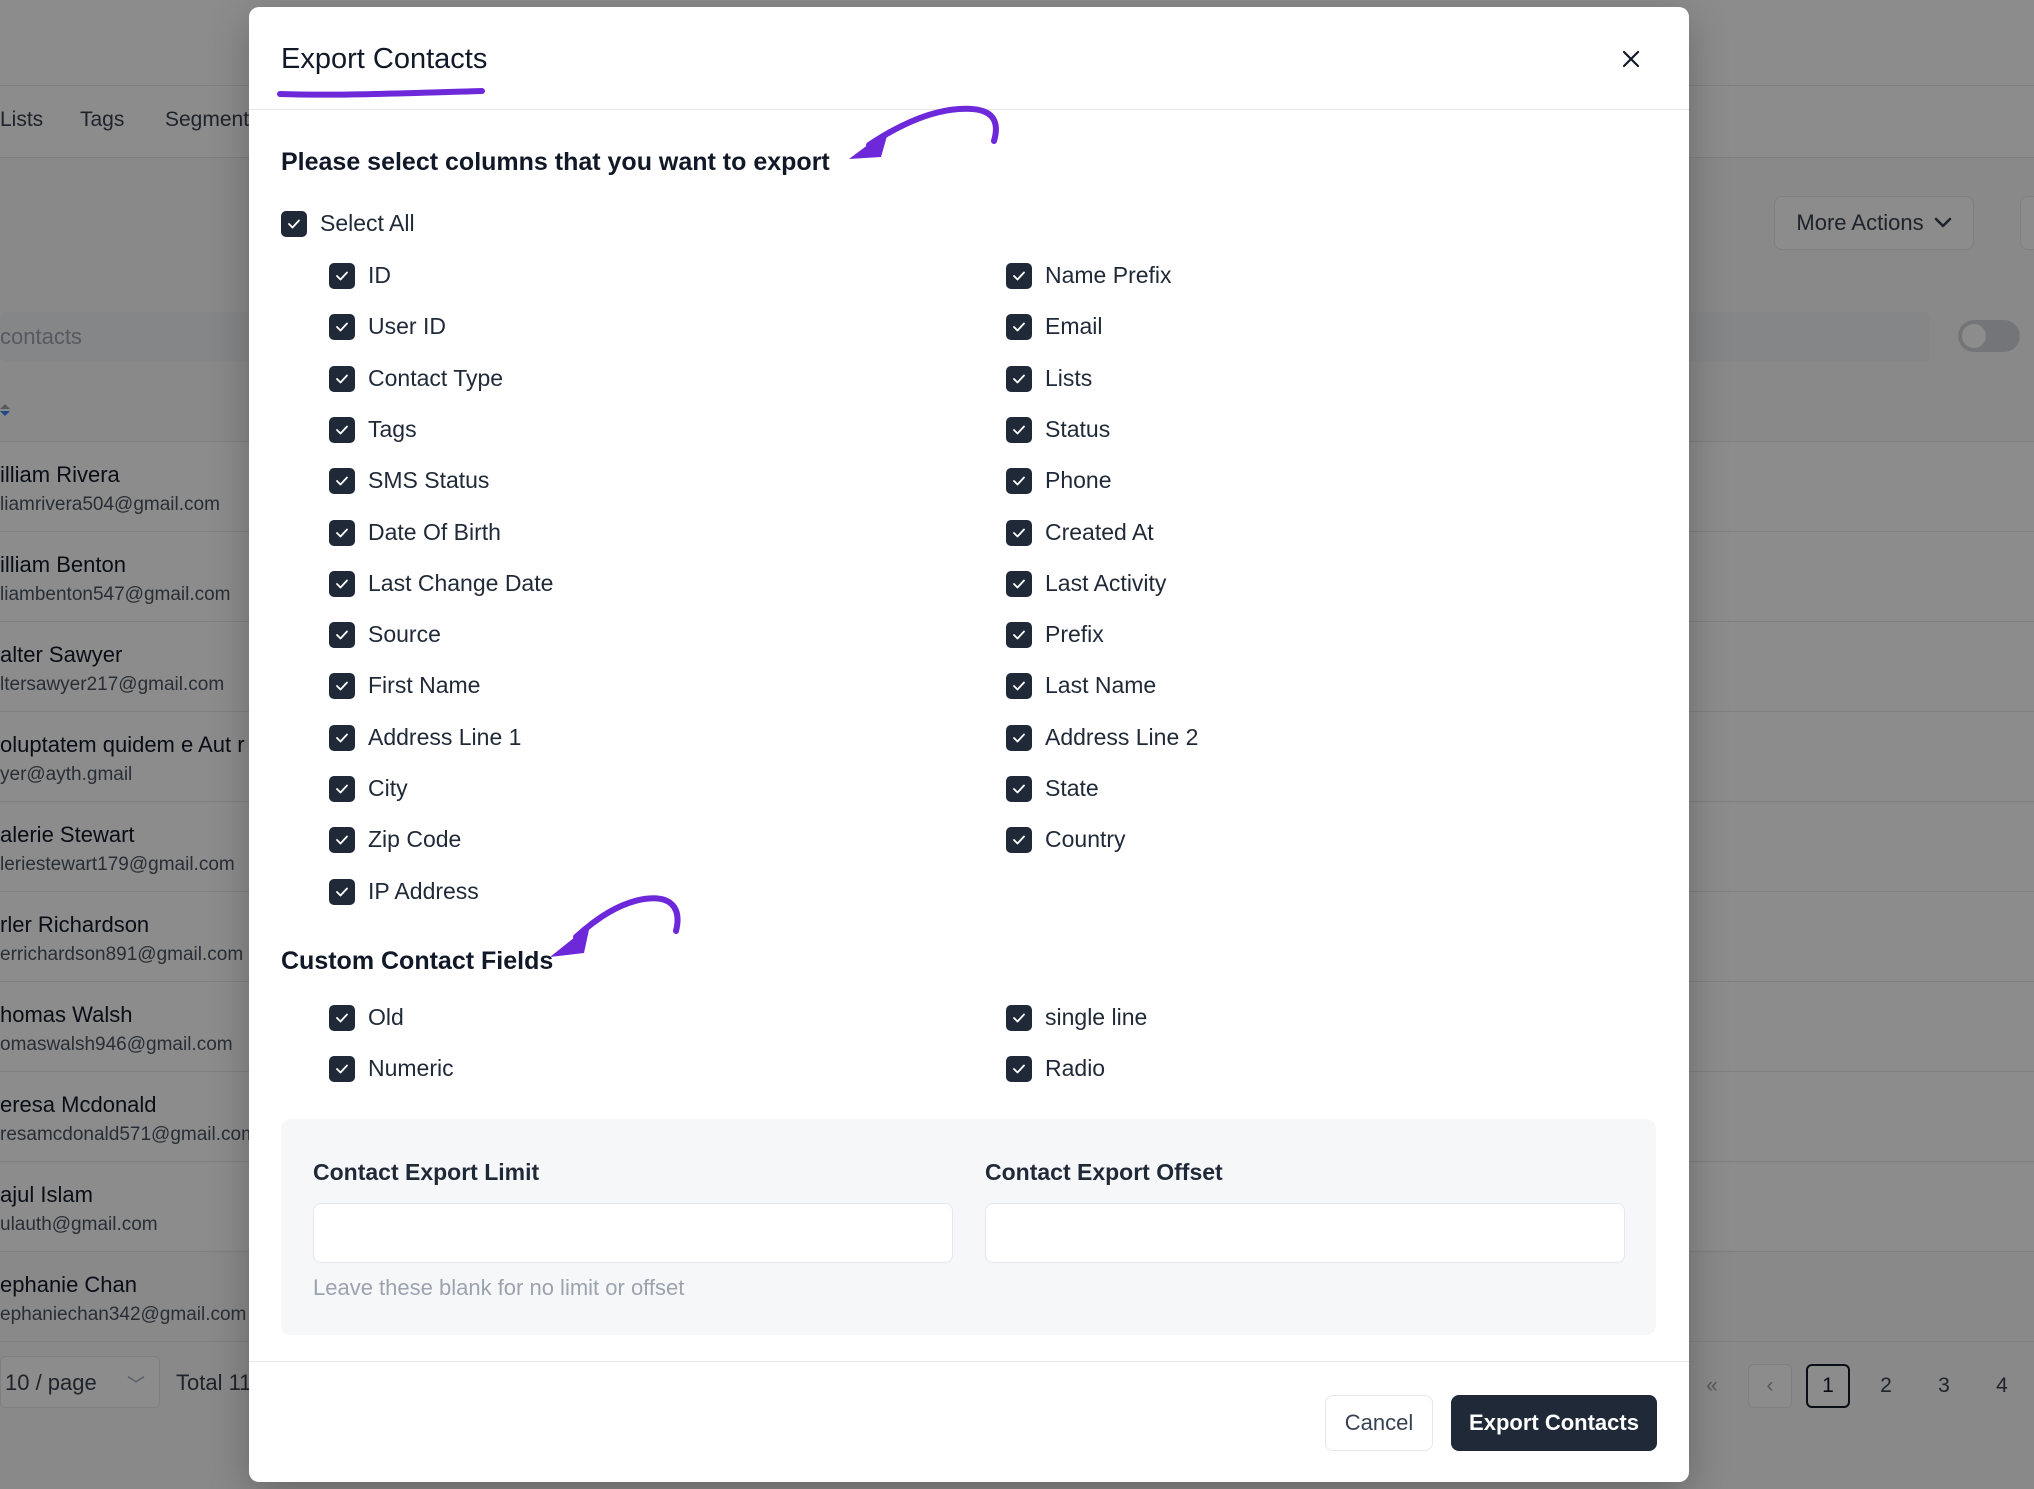  What do you see at coordinates (386, 1017) in the screenshot?
I see `checkbox-label: Old` at bounding box center [386, 1017].